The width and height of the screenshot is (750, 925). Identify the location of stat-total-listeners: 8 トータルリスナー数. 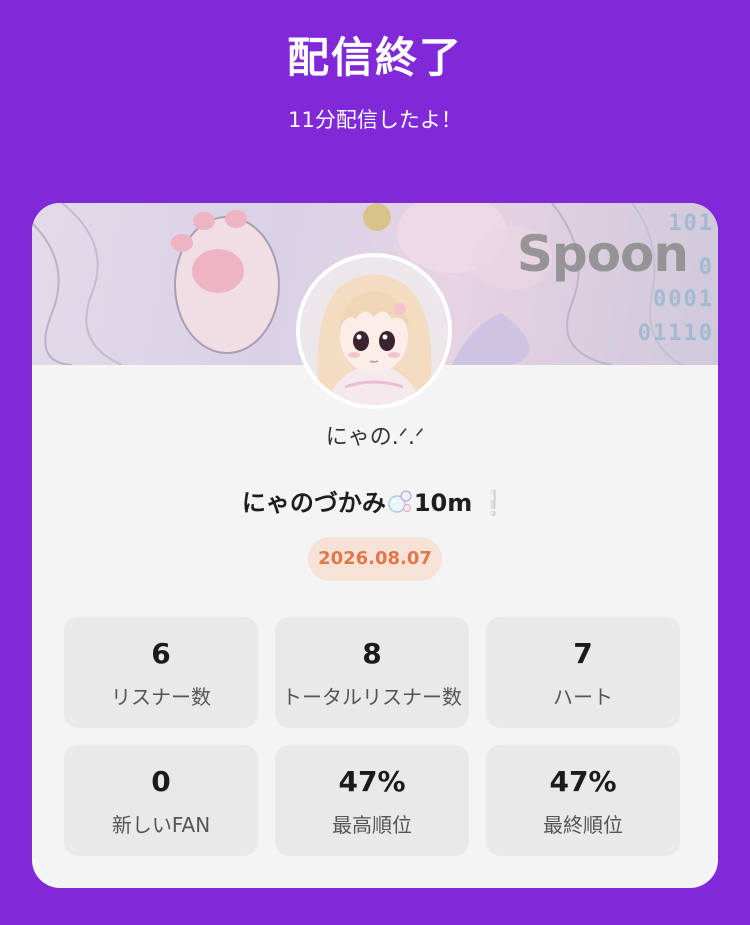
(372, 672).